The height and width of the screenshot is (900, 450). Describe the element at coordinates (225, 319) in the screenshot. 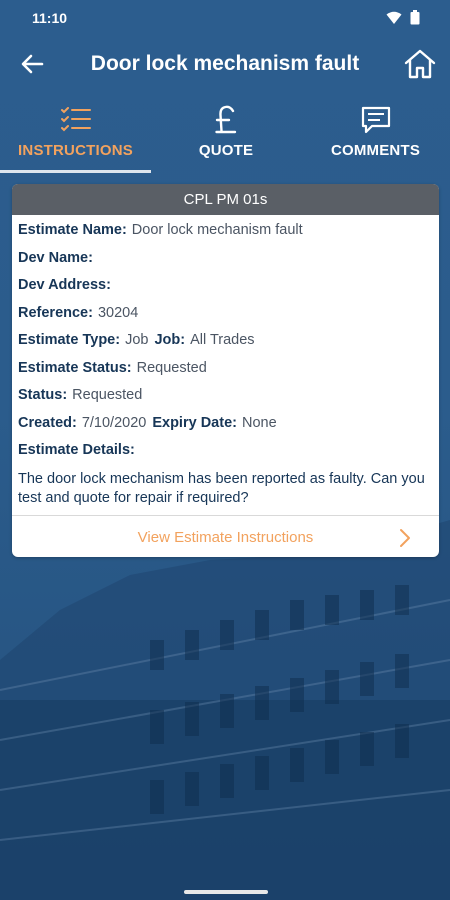

I see `reference-row: Reference: 30204` at that location.